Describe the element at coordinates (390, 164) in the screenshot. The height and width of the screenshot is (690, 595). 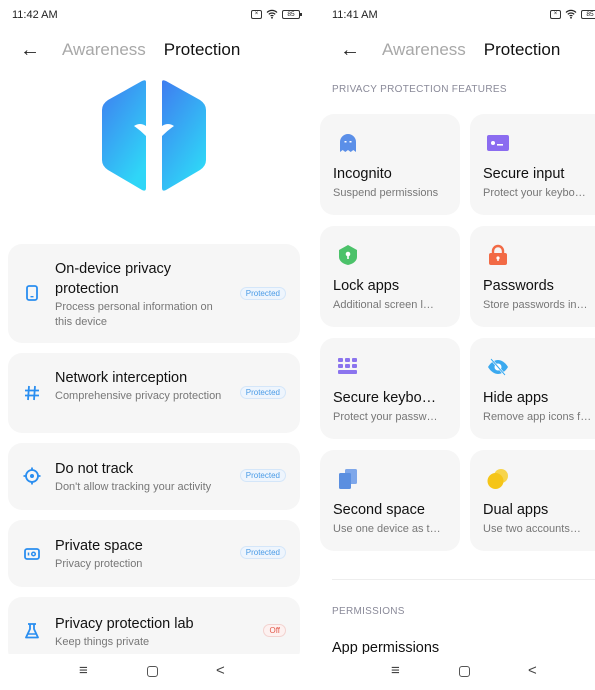
I see `feature-incognito: Incognito Suspend permissions` at that location.